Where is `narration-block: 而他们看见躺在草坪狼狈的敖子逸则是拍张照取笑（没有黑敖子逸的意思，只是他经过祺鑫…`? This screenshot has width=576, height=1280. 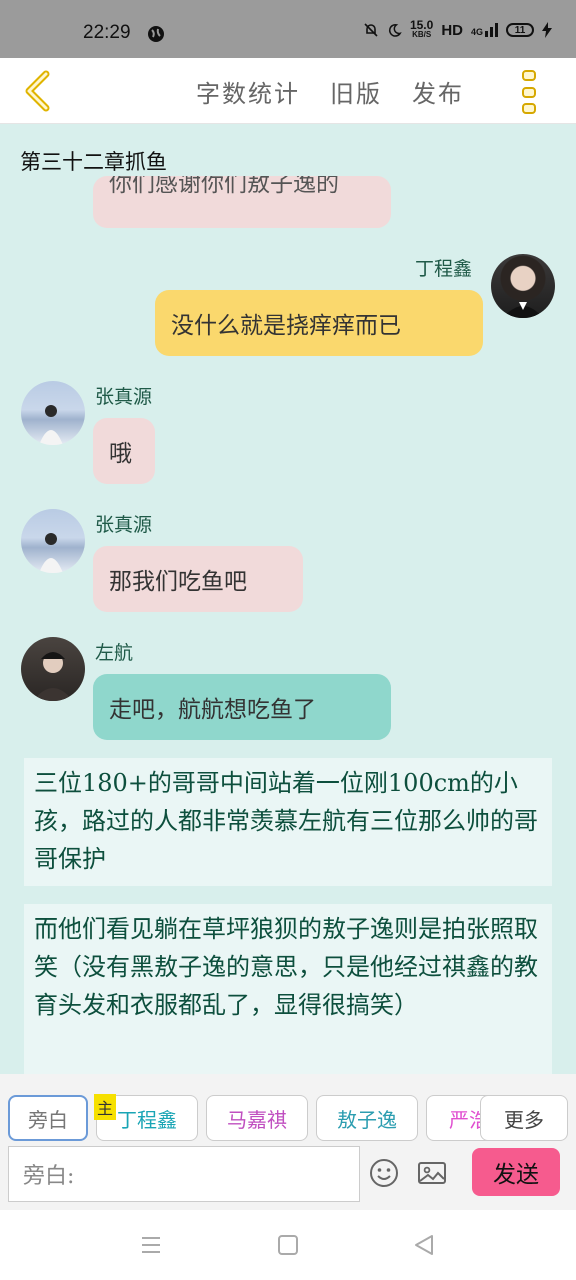
narration-block: 而他们看见躺在草坪狼狈的敖子逸则是拍张照取笑（没有黑敖子逸的意思，只是他经过祺鑫… is located at coordinates (288, 989).